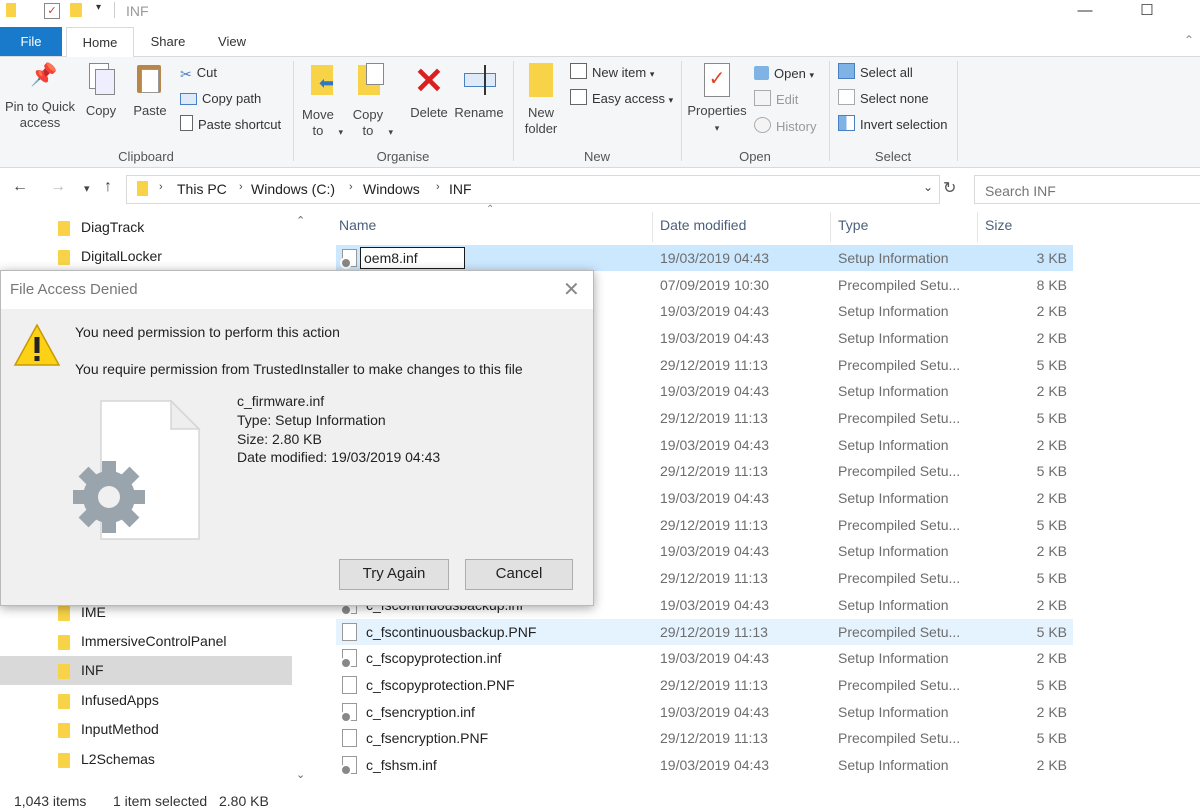 The image size is (1200, 811). I want to click on breadcrumb-windows-c: Windows (C:), so click(293, 189).